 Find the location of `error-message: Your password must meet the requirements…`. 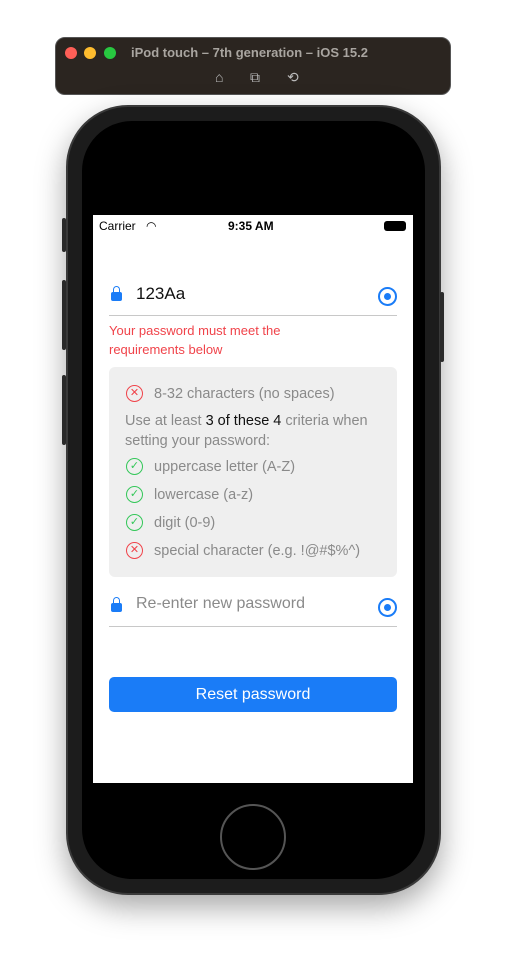

error-message: Your password must meet the requirements… is located at coordinates (195, 340).